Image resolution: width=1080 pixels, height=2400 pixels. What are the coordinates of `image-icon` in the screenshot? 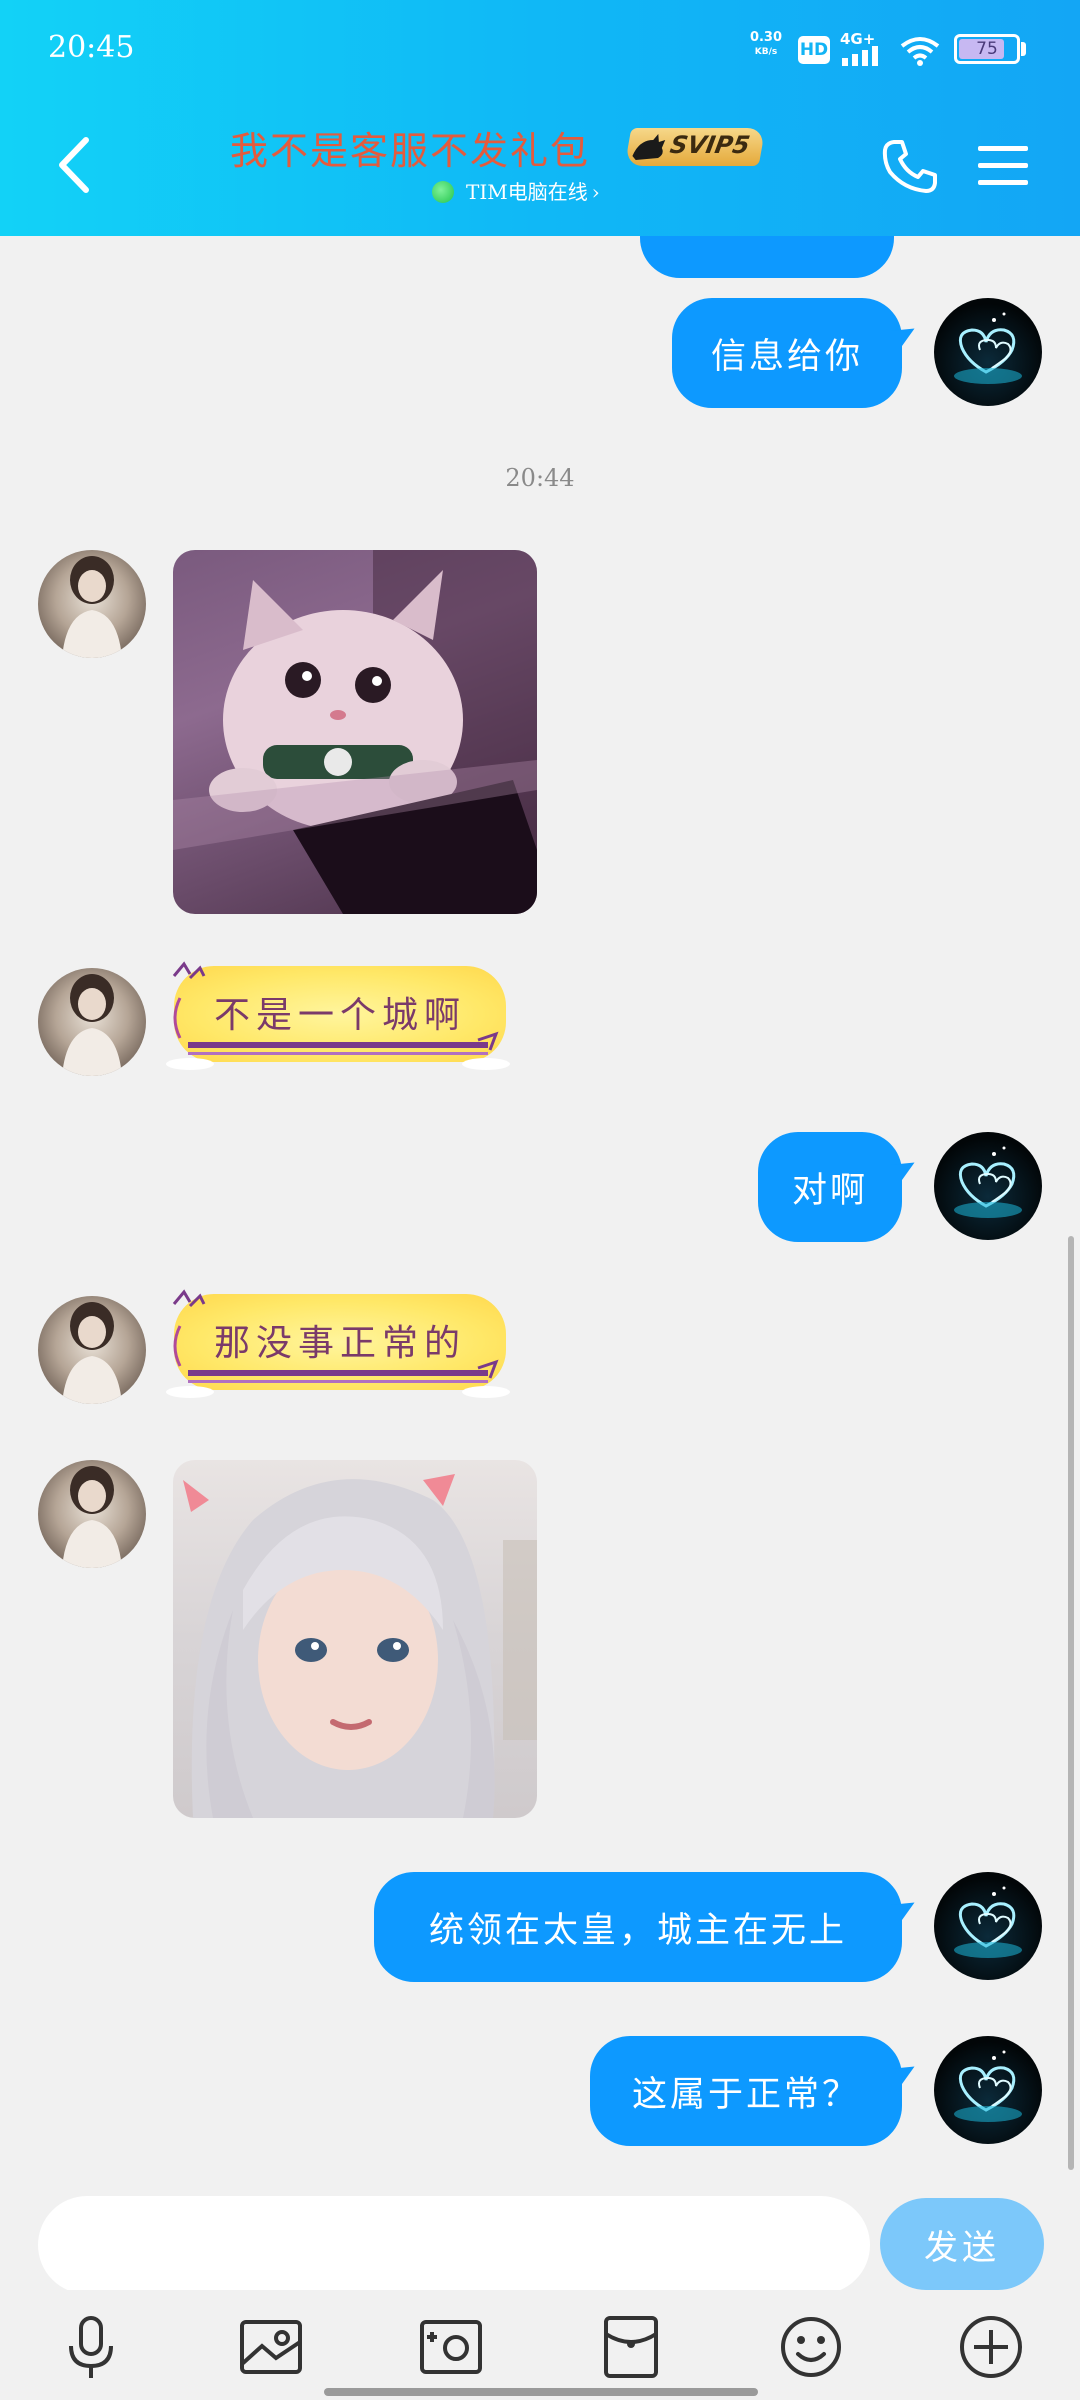 It's located at (271, 2347).